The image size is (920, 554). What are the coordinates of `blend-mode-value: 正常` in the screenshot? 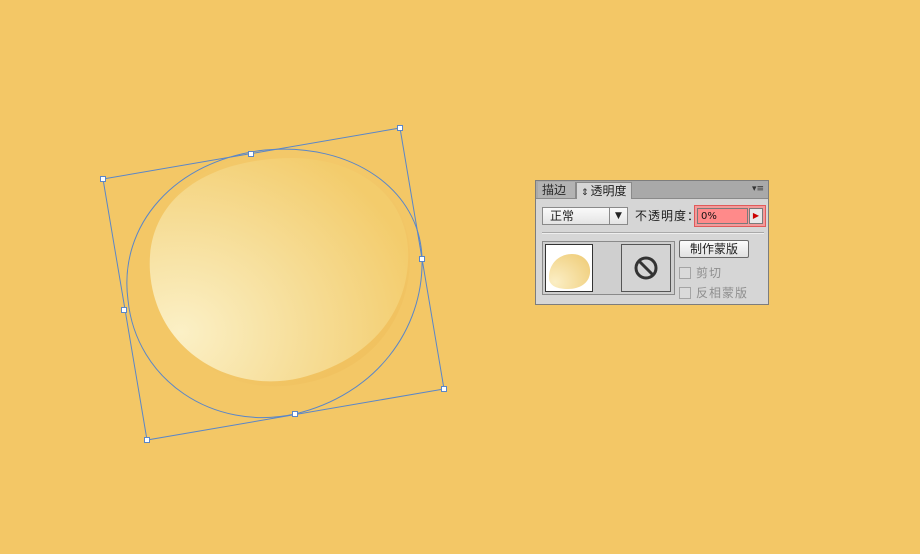 It's located at (562, 216).